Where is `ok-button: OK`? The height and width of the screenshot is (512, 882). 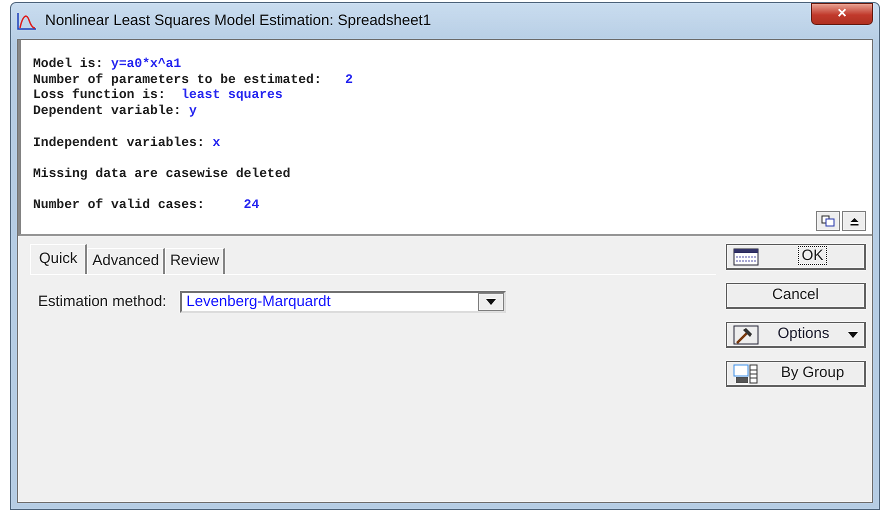 ok-button: OK is located at coordinates (796, 257).